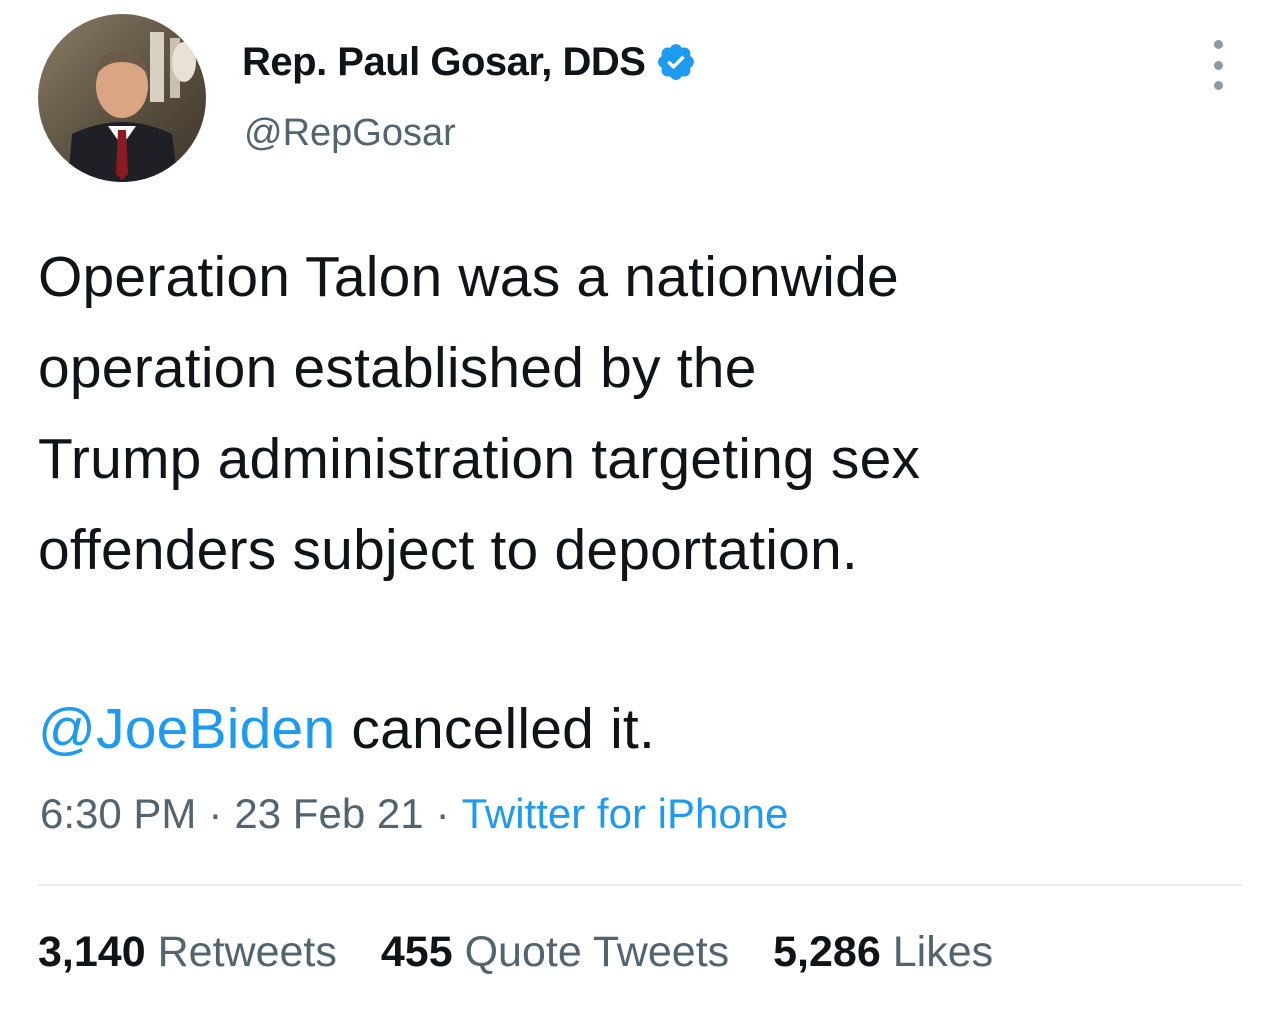 This screenshot has width=1280, height=1012. What do you see at coordinates (479, 459) in the screenshot?
I see `tweet-text-line: Trump administration targeting sex` at bounding box center [479, 459].